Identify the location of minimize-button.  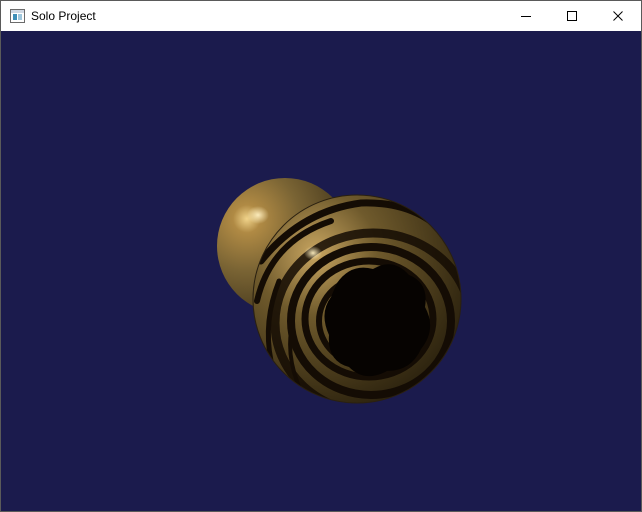
(526, 16).